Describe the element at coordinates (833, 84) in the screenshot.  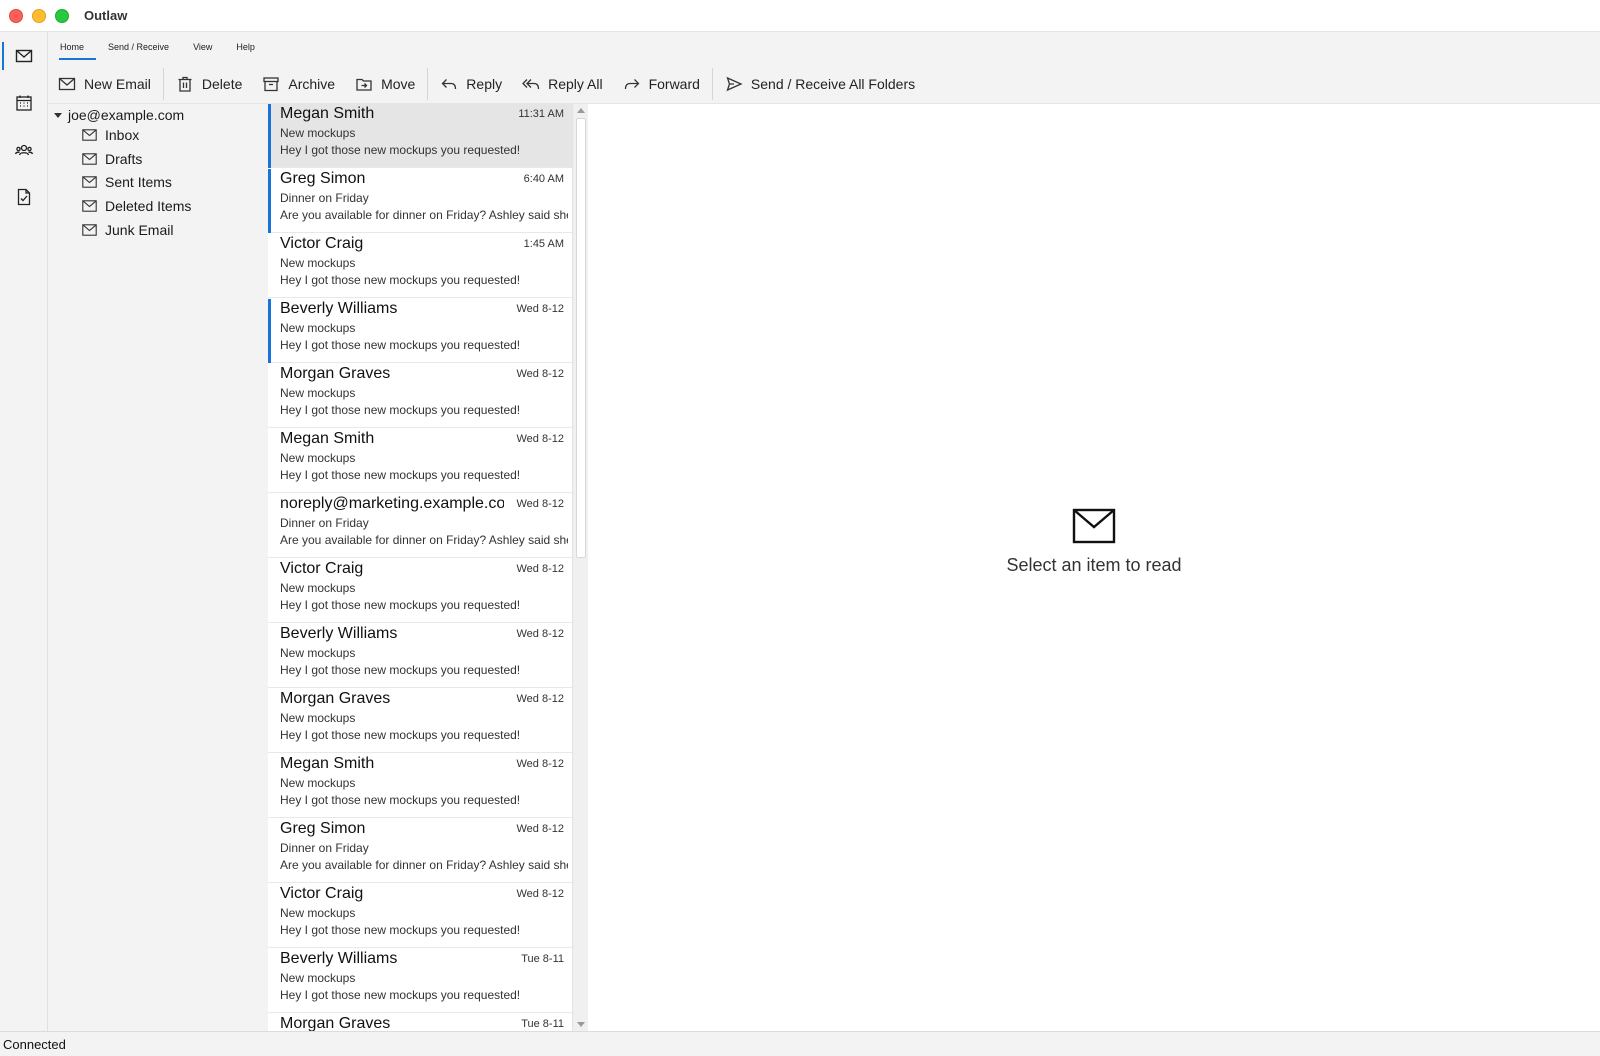
I see `send-receive-all-label: Send / Receive All Folders` at that location.